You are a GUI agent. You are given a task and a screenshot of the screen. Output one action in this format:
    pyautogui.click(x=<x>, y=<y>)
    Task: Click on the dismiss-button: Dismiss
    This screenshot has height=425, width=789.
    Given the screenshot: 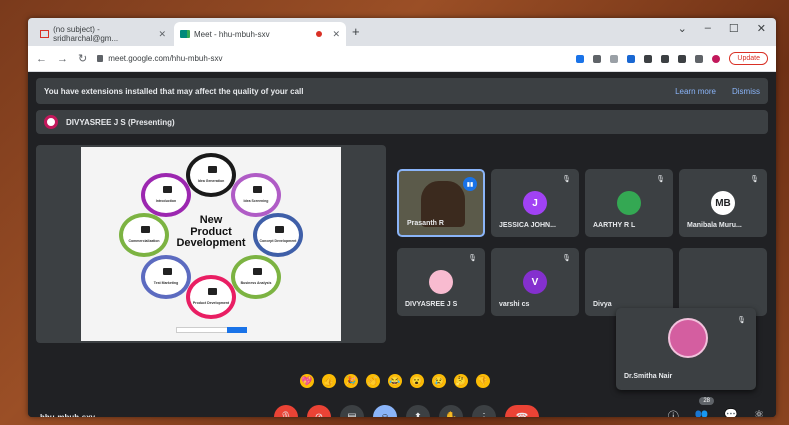 What is the action you would take?
    pyautogui.click(x=746, y=91)
    